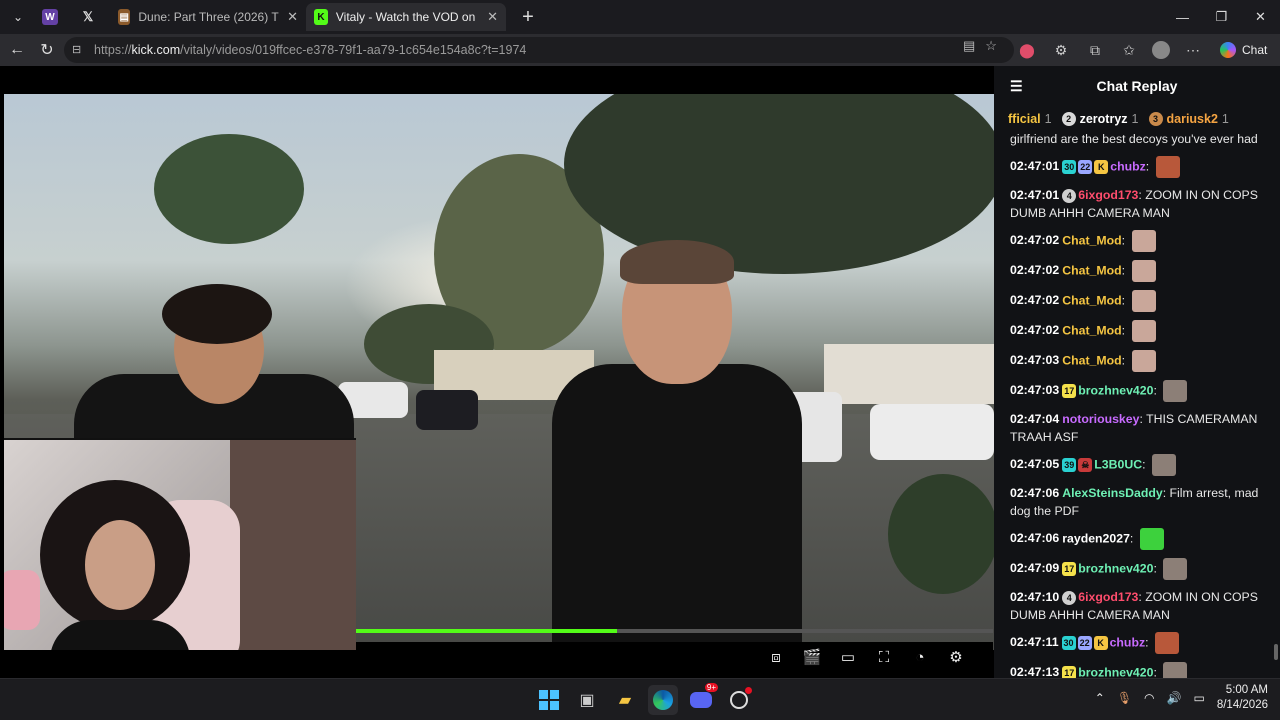  Describe the element at coordinates (1193, 50) in the screenshot. I see `more-options-icon: ⋯` at that location.